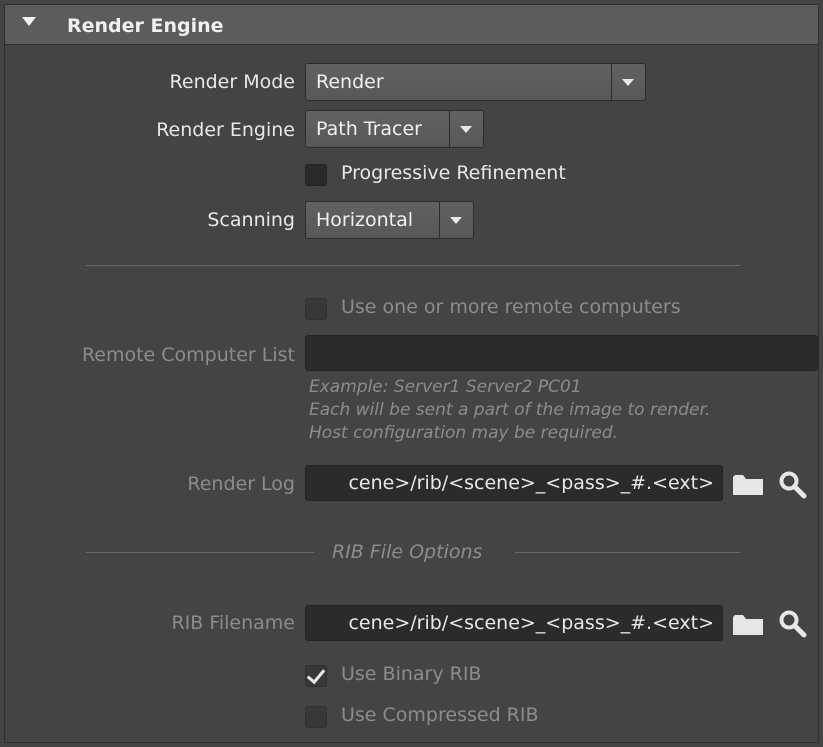 This screenshot has height=747, width=823. What do you see at coordinates (316, 175) in the screenshot?
I see `progressive-refinement-checkbox` at bounding box center [316, 175].